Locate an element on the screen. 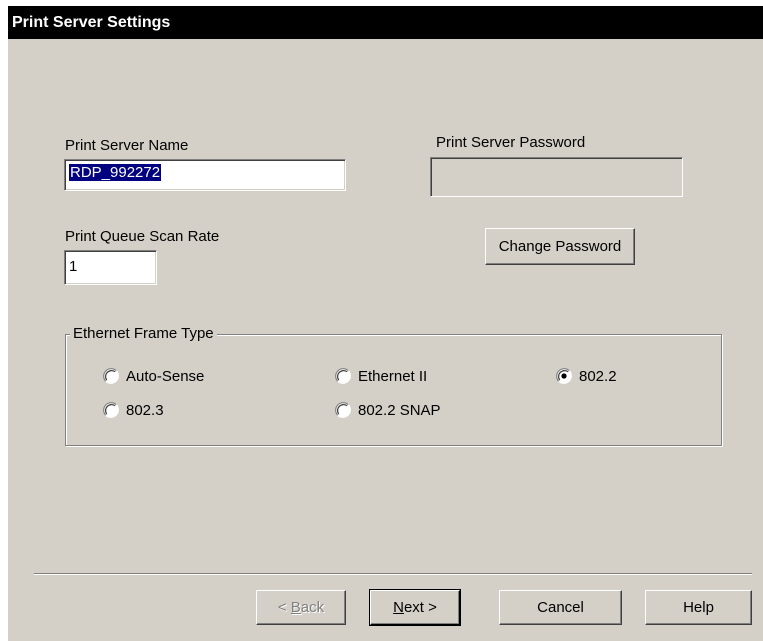 This screenshot has height=641, width=763. dialog-title: Print Server Settings is located at coordinates (385, 22).